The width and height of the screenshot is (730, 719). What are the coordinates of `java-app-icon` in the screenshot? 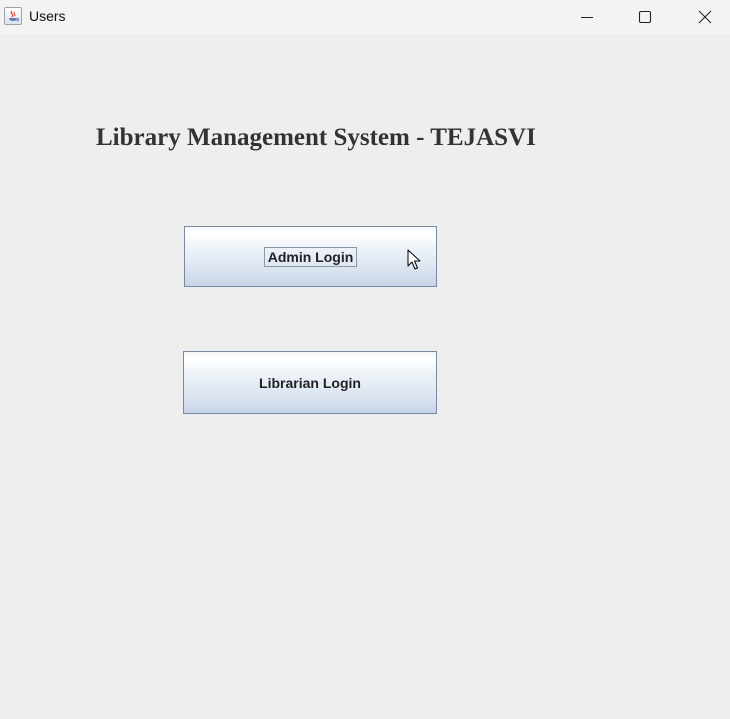 It's located at (13, 16).